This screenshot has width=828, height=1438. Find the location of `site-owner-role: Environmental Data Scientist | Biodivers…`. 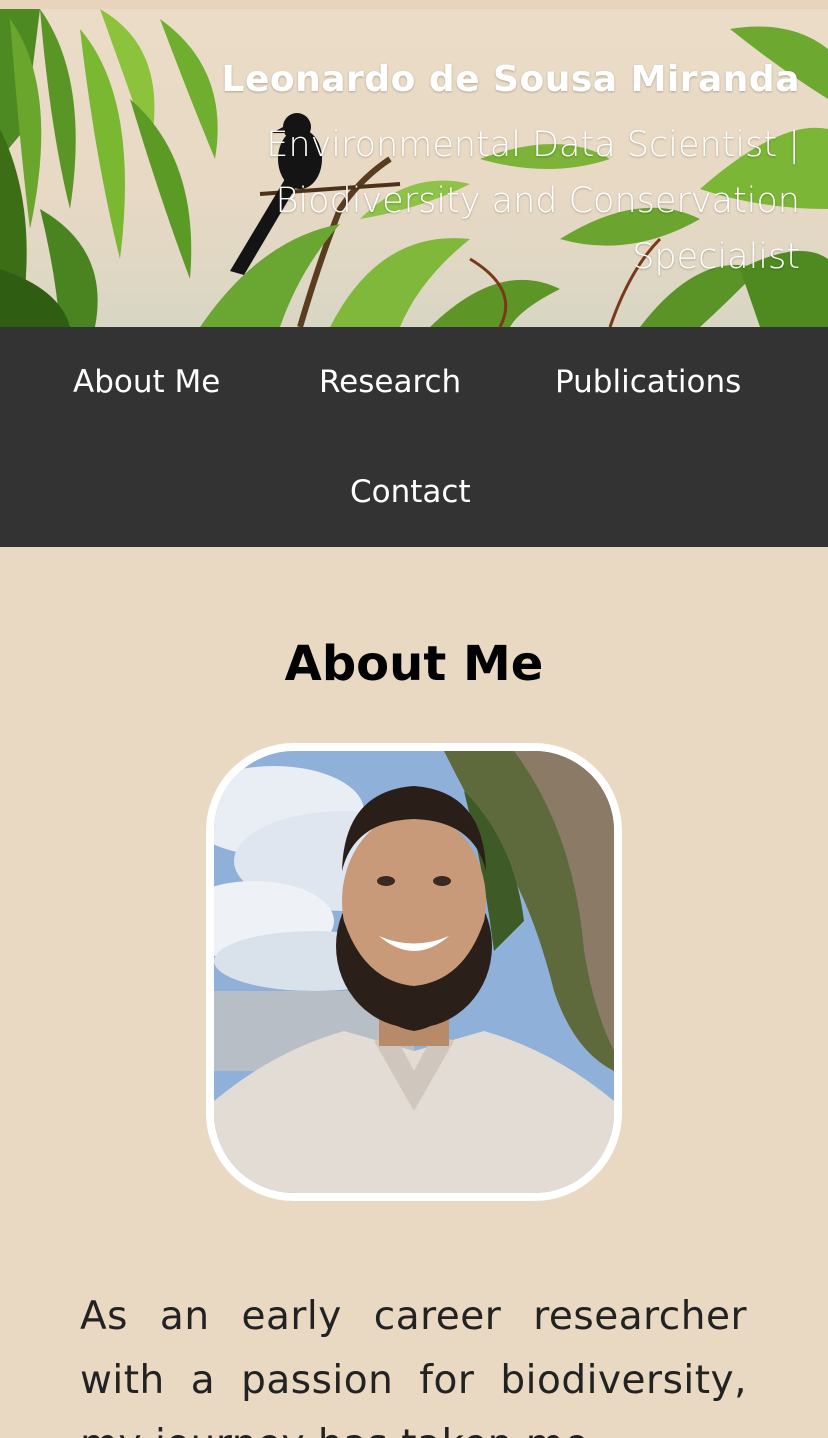

site-owner-role: Environmental Data Scientist | Biodivers… is located at coordinates (533, 201).